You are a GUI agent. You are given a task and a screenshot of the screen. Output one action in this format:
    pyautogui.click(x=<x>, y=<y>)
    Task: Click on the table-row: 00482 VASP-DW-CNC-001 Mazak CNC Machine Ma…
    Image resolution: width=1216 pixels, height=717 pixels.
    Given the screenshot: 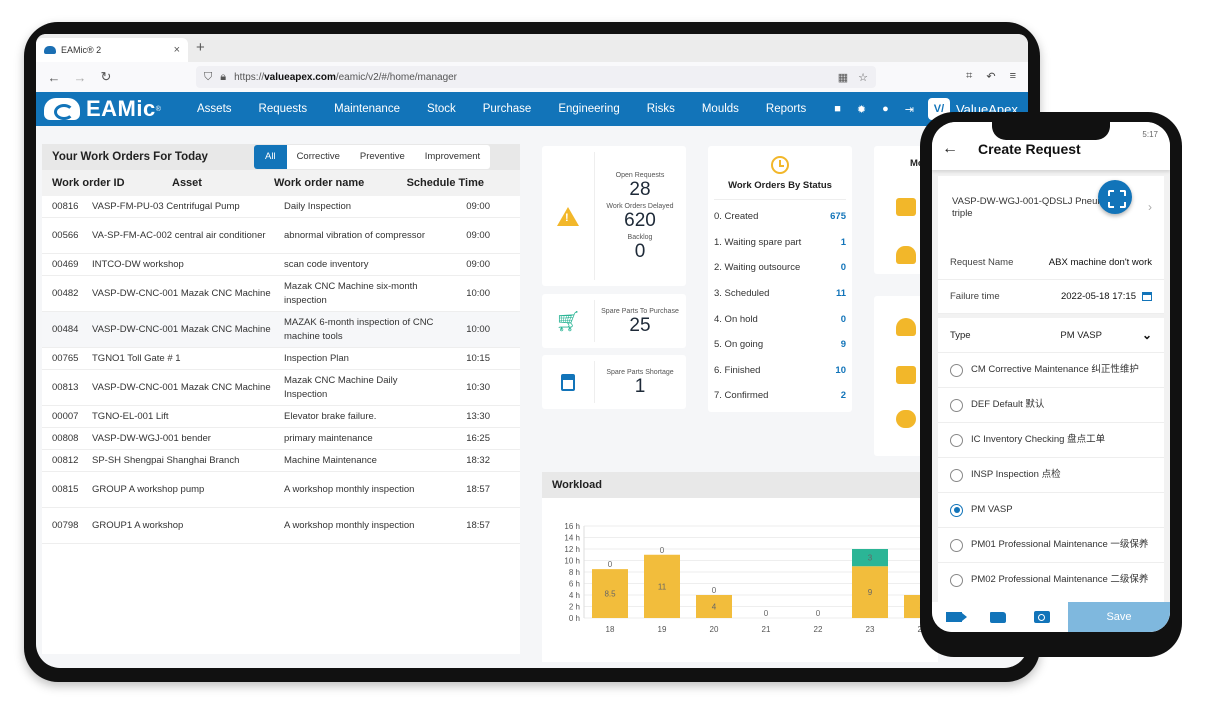 What is the action you would take?
    pyautogui.click(x=281, y=294)
    